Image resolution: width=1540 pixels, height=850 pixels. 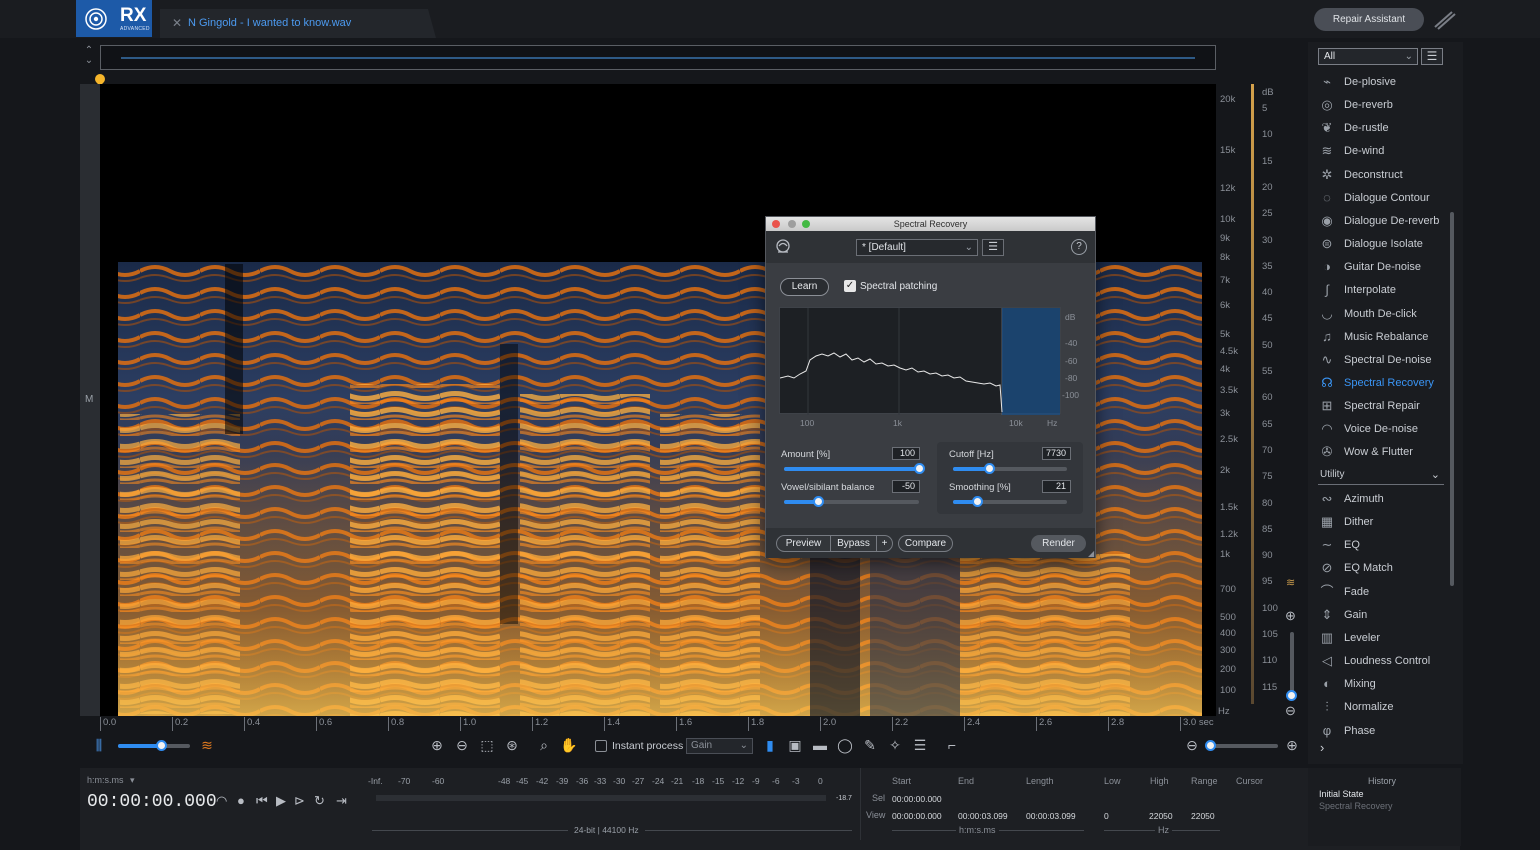 What do you see at coordinates (1091, 553) in the screenshot?
I see `resize-handle-icon: ◢` at bounding box center [1091, 553].